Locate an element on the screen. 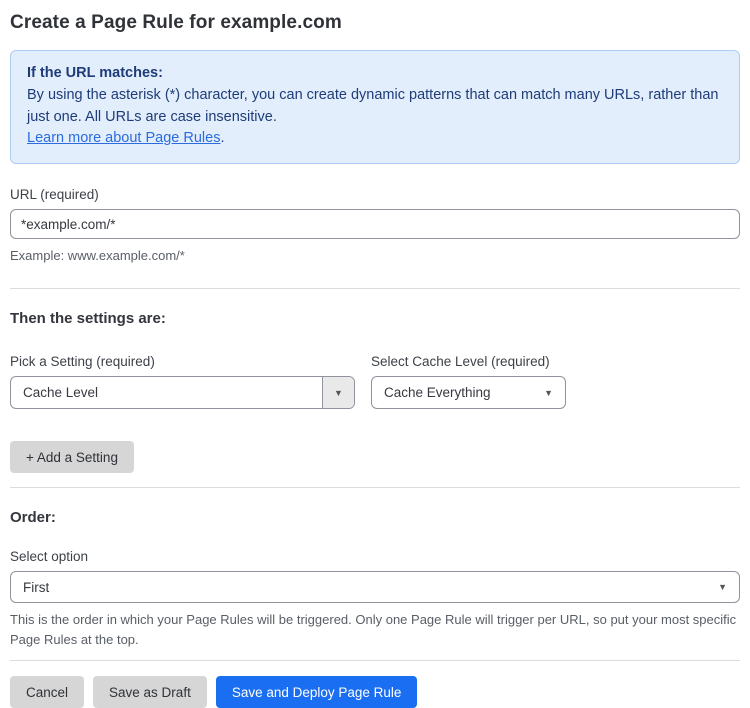  setting-picker-dropdown: Cache Level ▼ is located at coordinates (182, 393).